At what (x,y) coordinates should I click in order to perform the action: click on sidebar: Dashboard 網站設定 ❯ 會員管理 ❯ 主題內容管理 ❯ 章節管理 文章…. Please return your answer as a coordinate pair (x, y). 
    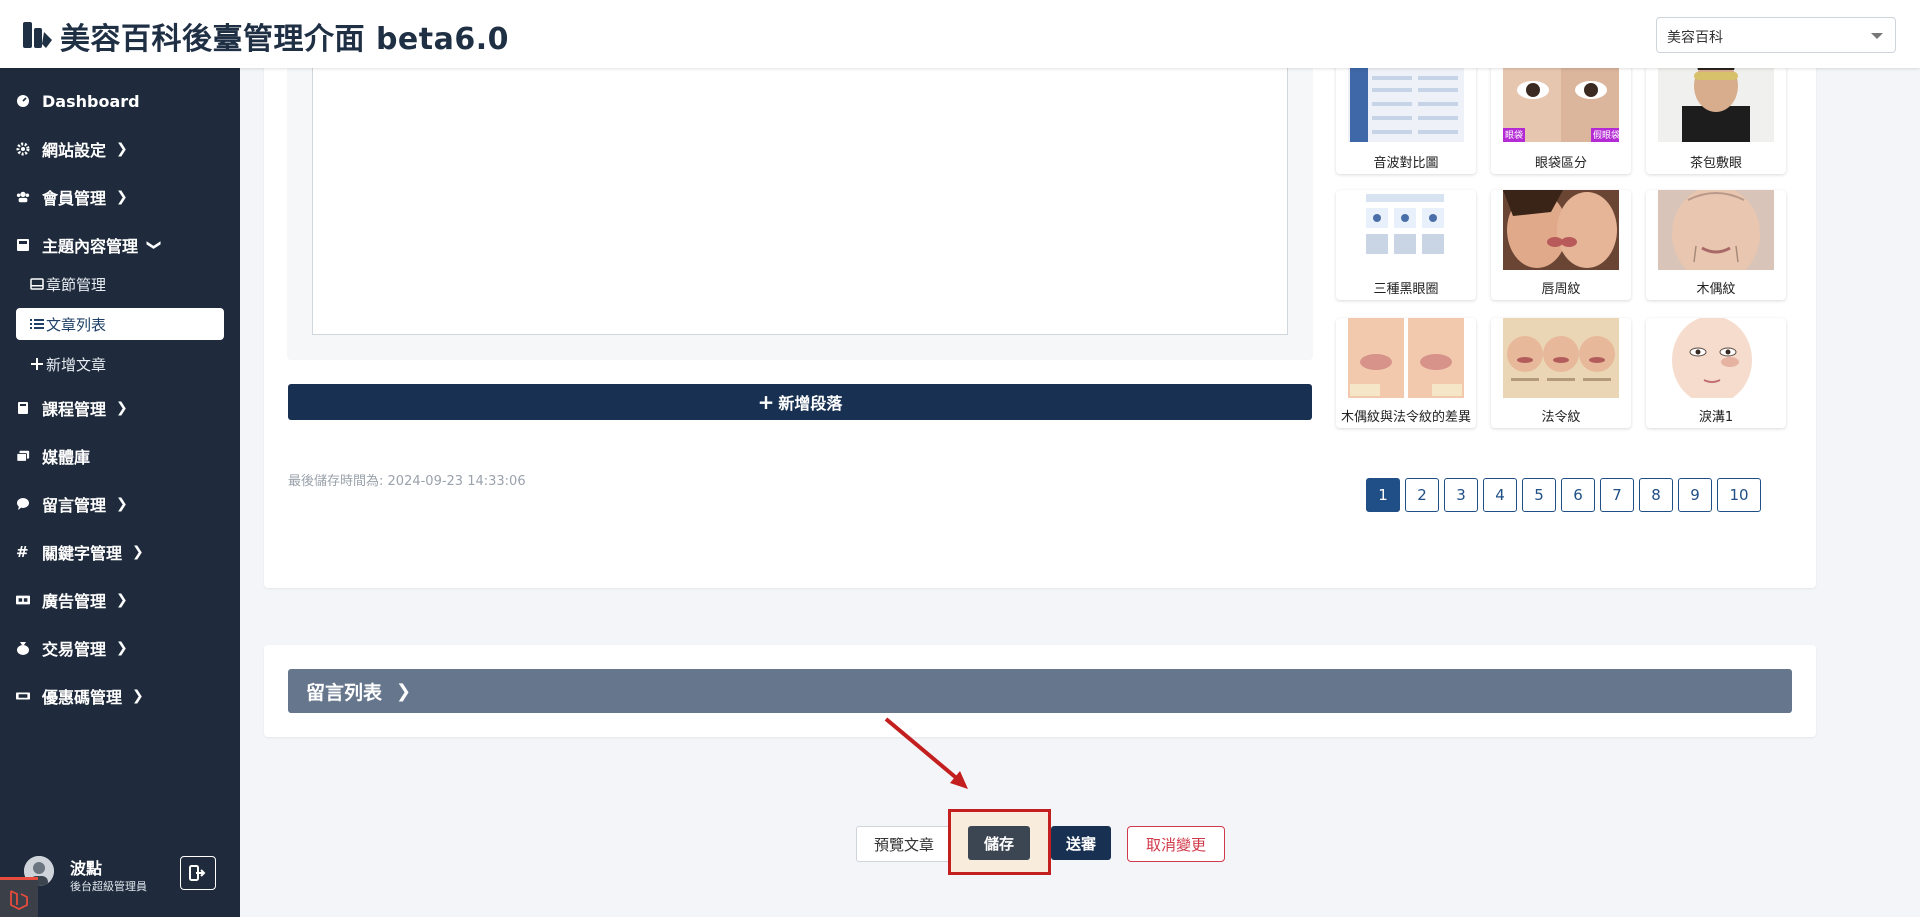
    Looking at the image, I should click on (120, 492).